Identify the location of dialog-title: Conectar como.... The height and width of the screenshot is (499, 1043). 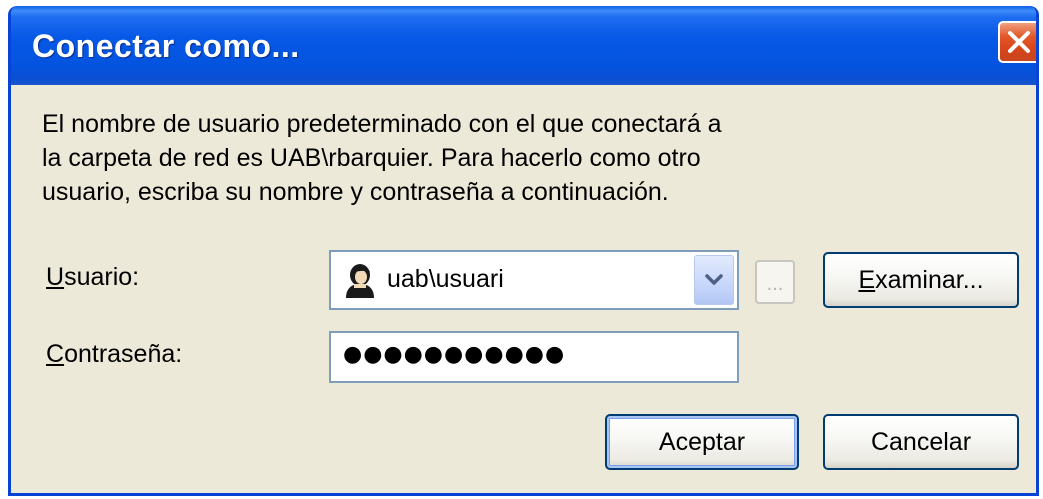
(166, 46).